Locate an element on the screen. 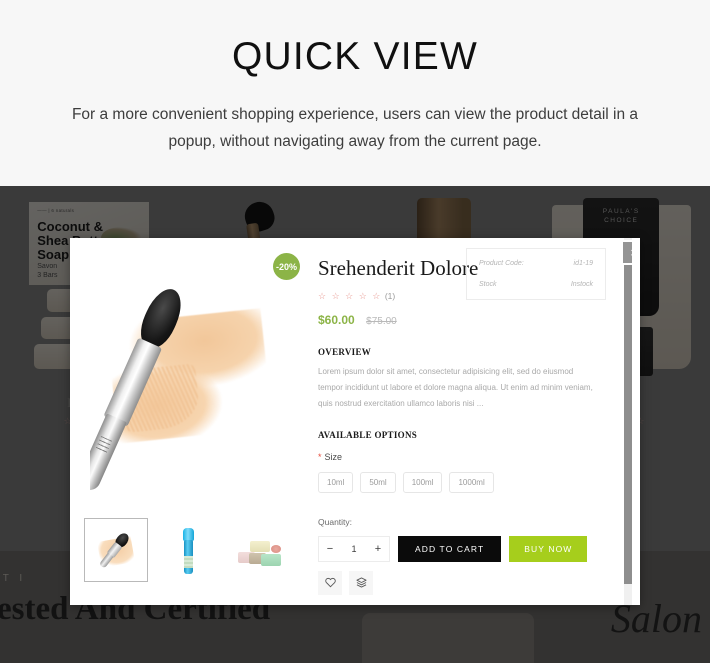 This screenshot has width=710, height=663. rating-stars: ☆ ☆ ☆ ☆ ☆ is located at coordinates (350, 295).